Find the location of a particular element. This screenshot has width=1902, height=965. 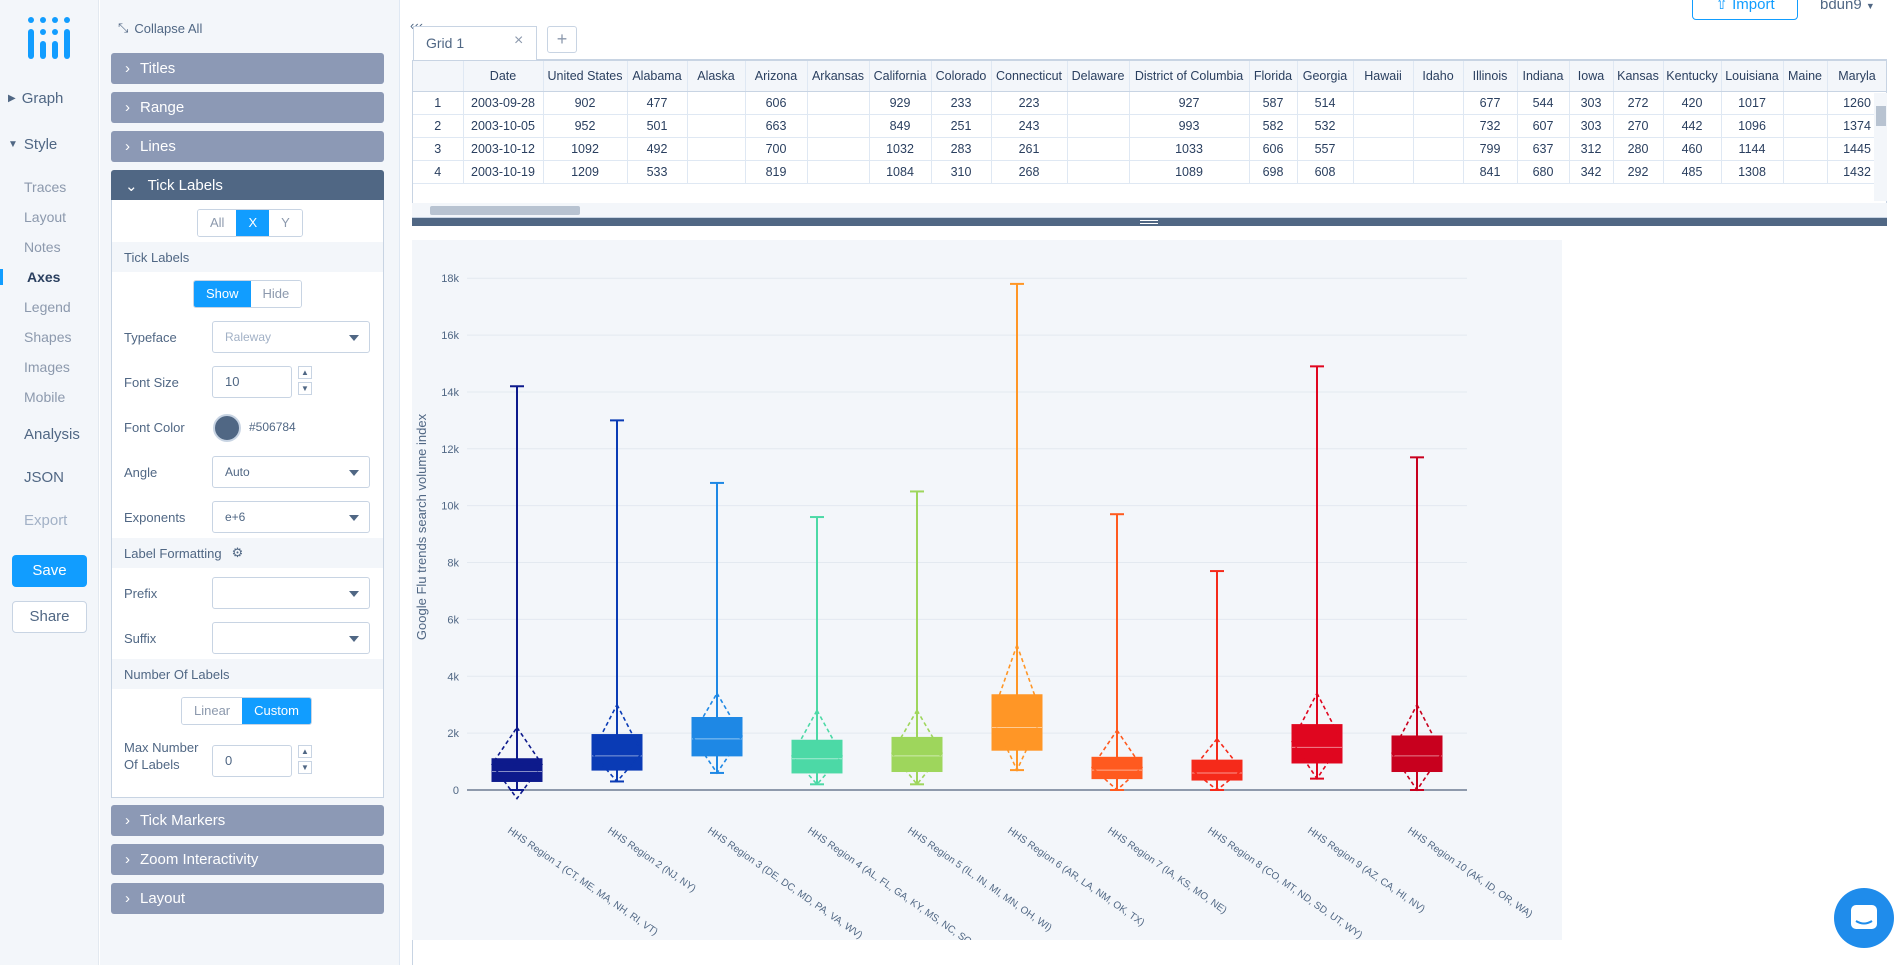

axis-y-option: Y is located at coordinates (285, 223).